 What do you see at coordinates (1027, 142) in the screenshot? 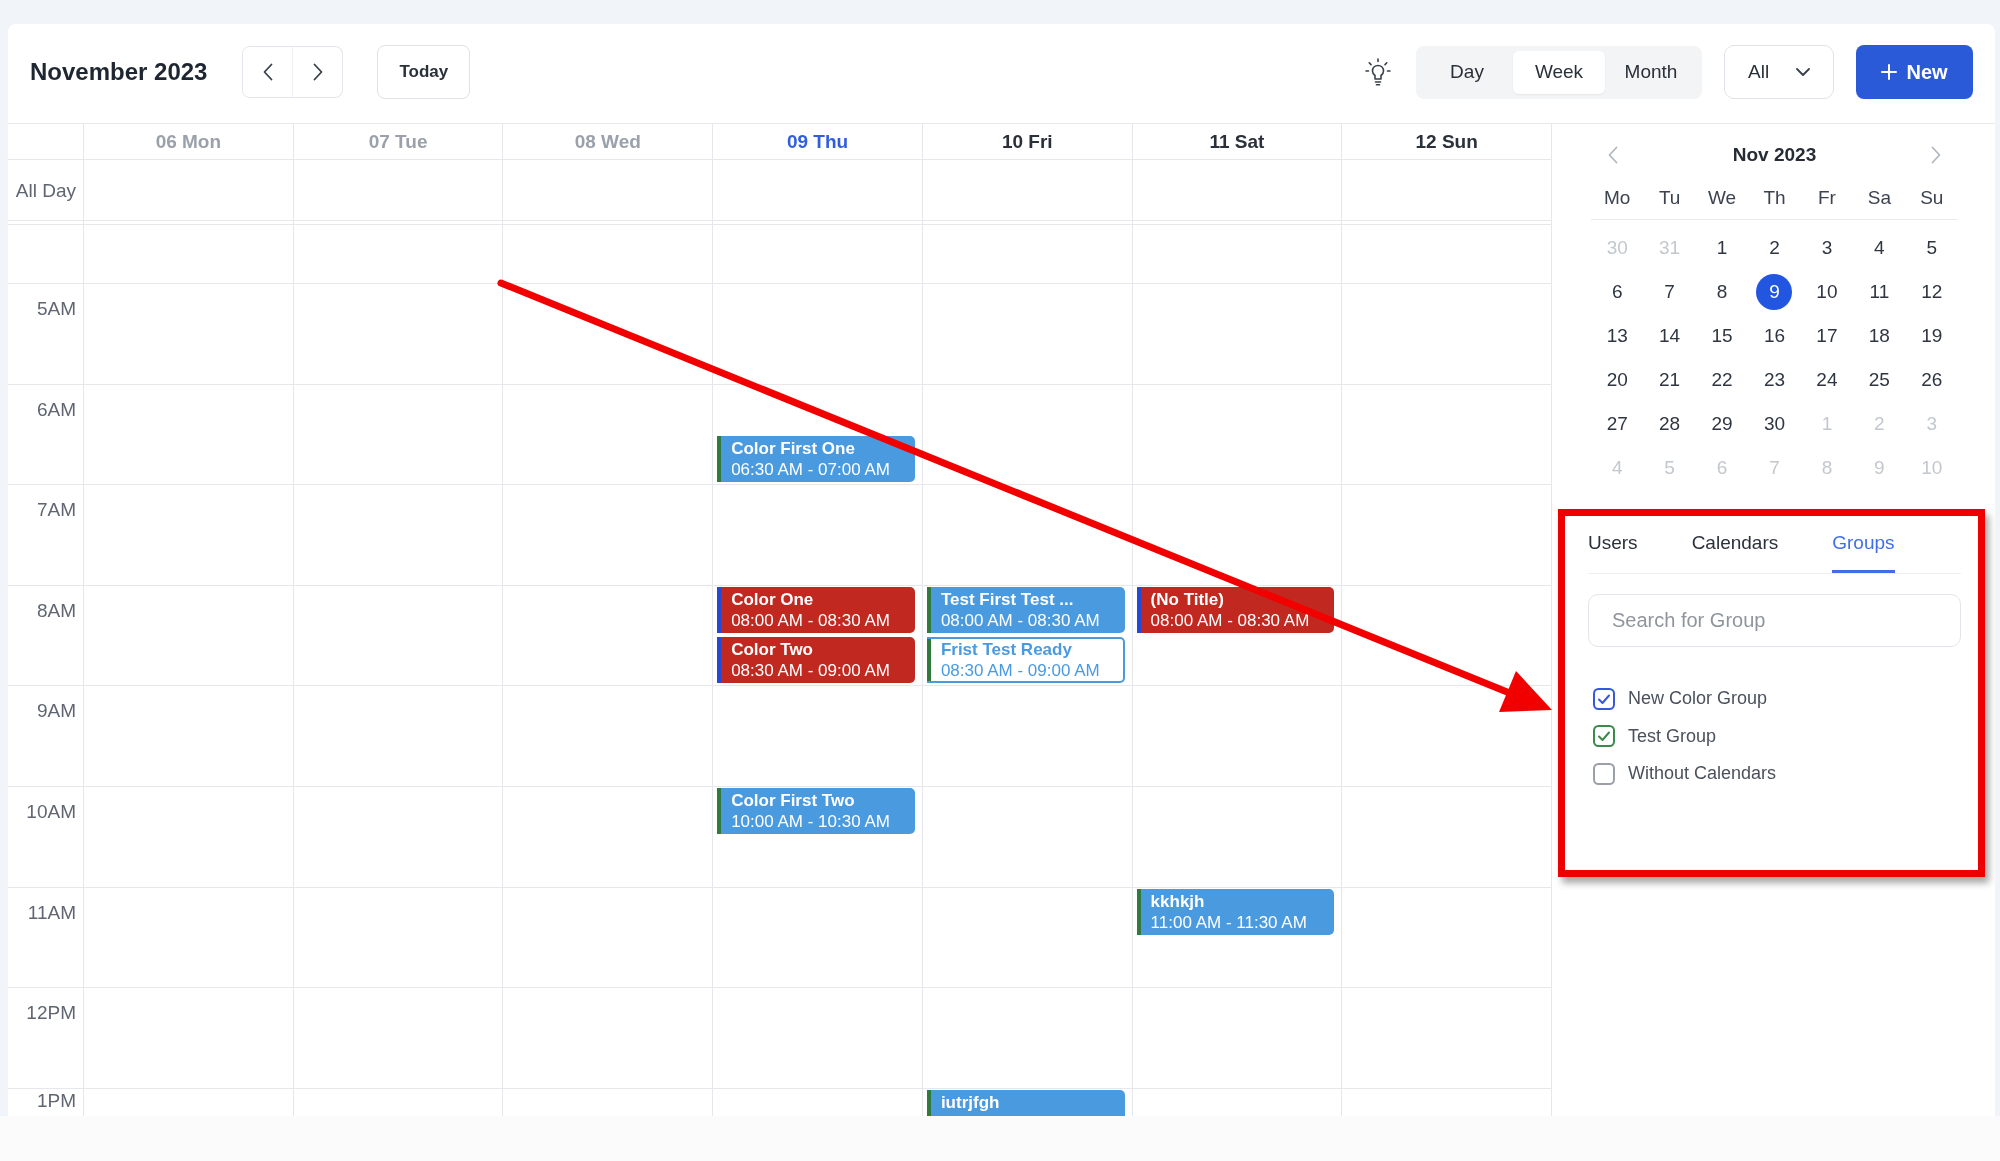
I see `day-header: 10 Fri` at bounding box center [1027, 142].